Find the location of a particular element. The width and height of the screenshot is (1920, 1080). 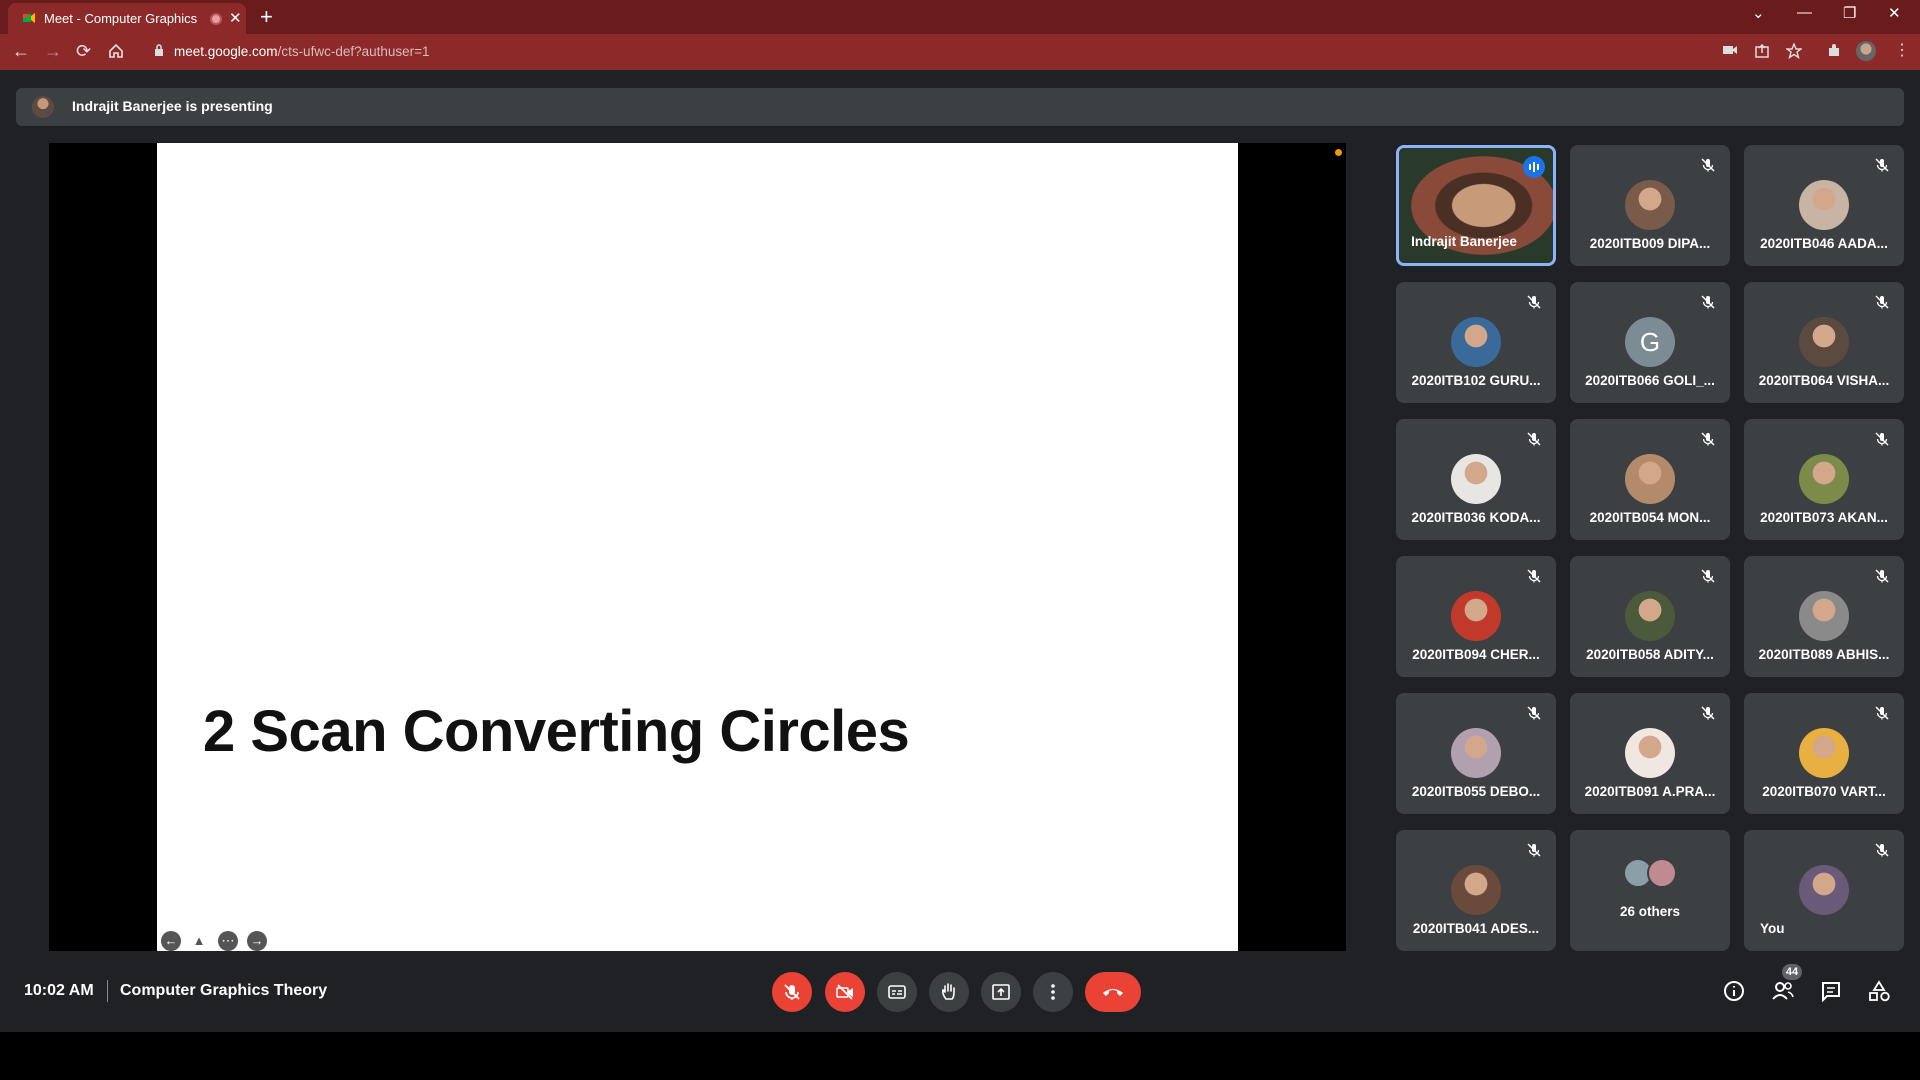

restore-icon: ❐ is located at coordinates (1849, 13).